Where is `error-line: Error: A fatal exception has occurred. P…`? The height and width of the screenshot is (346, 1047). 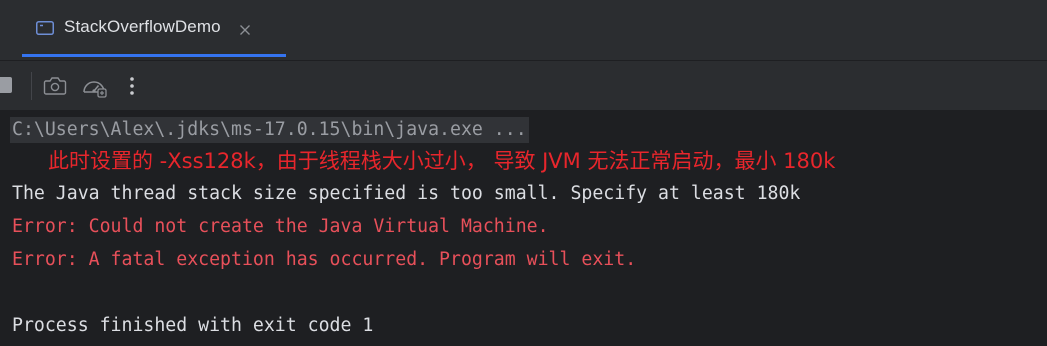
error-line: Error: A fatal exception has occurred. P… is located at coordinates (324, 259).